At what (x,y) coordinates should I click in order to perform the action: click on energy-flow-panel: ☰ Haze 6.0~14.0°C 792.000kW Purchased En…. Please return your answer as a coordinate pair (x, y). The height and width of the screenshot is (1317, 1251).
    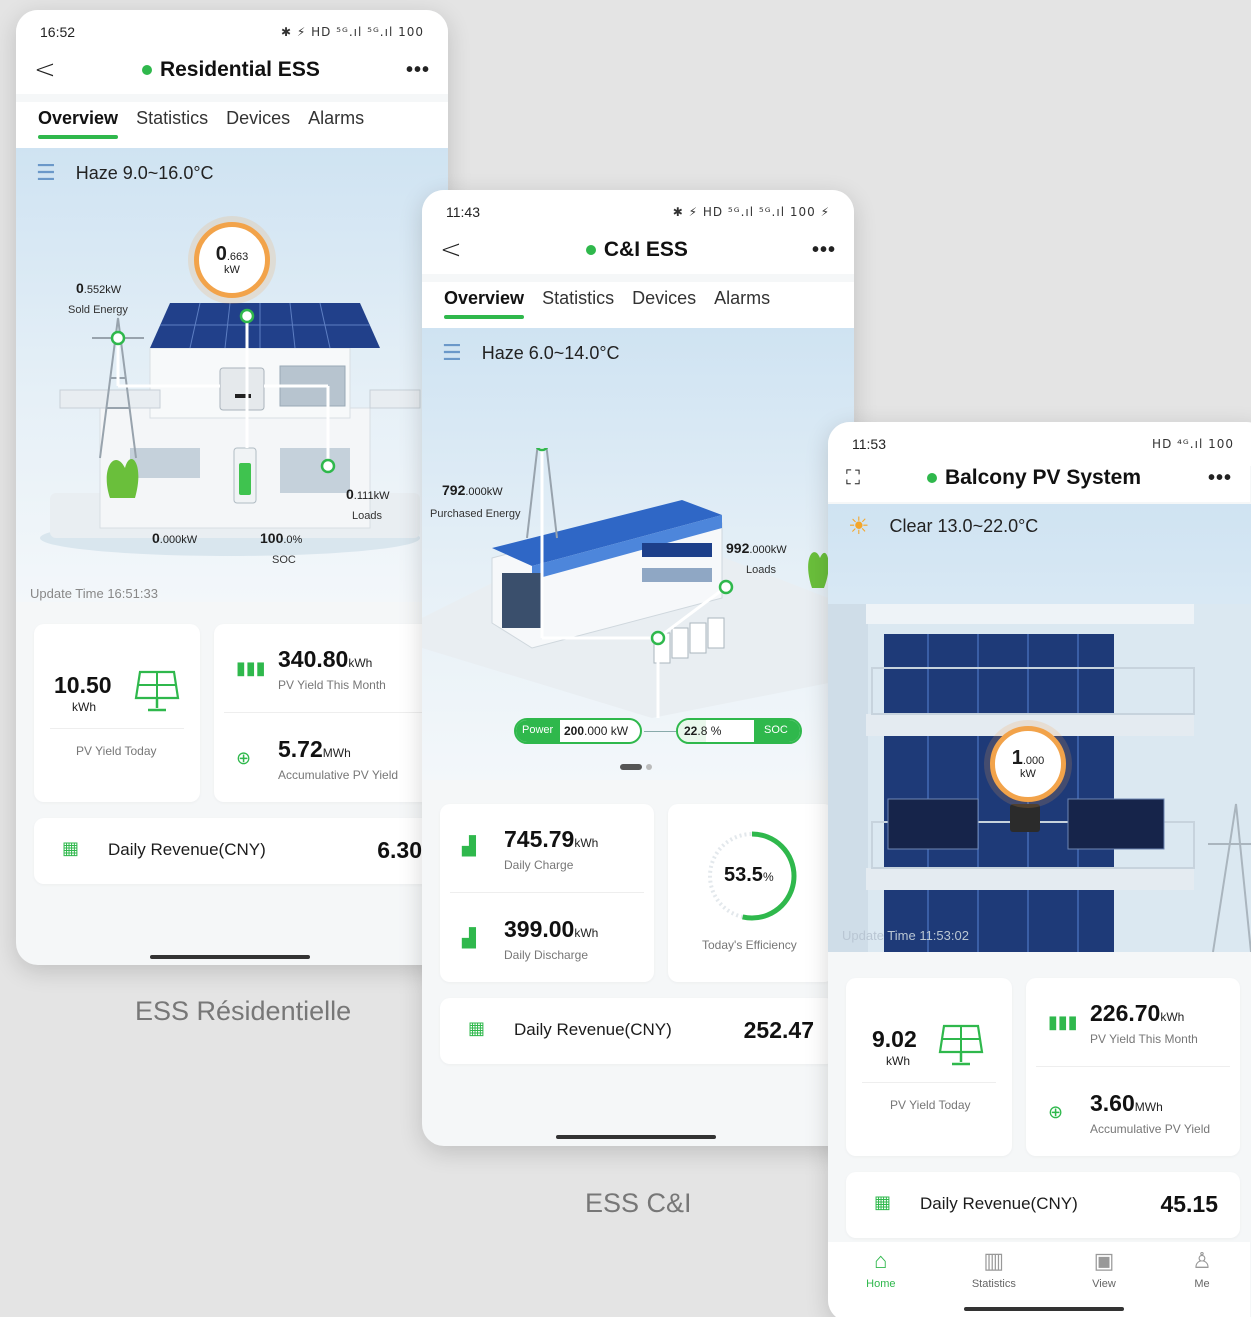
    Looking at the image, I should click on (638, 554).